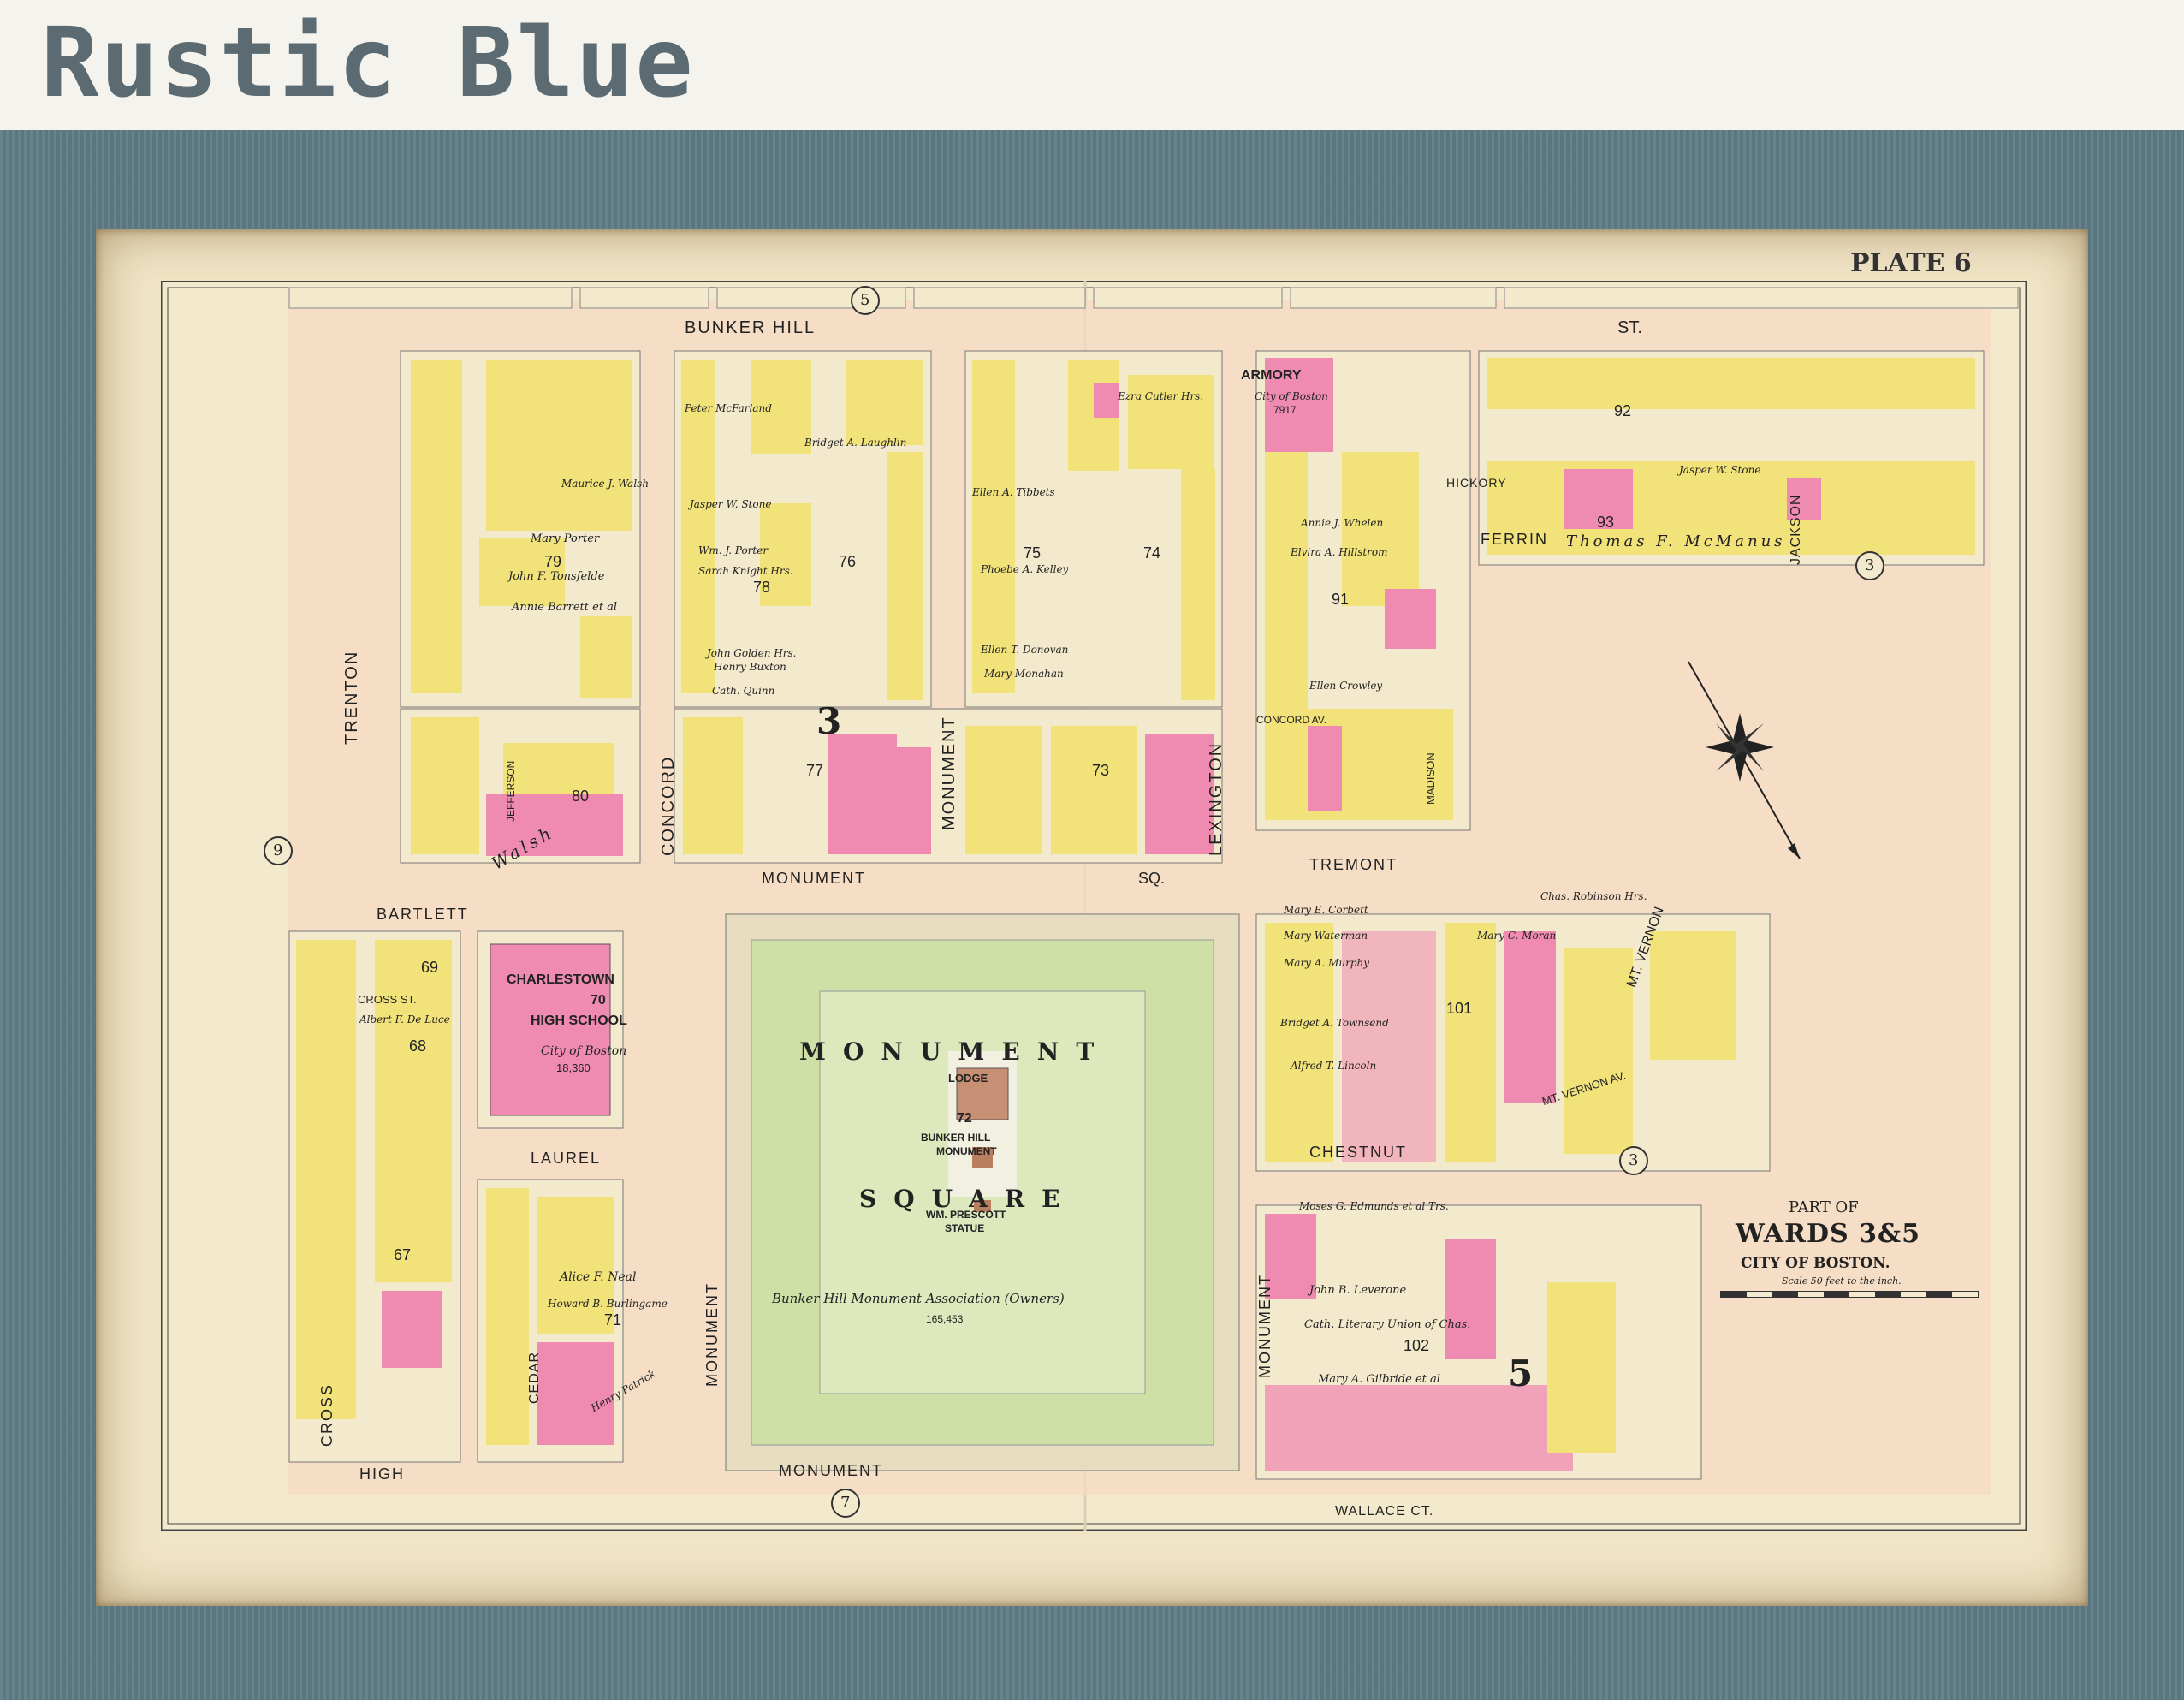 This screenshot has width=2184, height=1700. I want to click on plate-label: PLATE 6, so click(1911, 263).